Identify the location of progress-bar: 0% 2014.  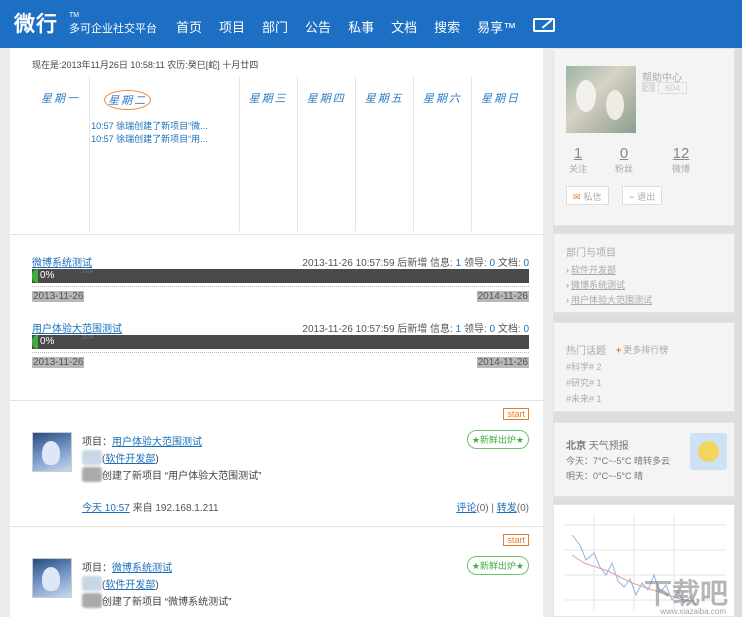
(280, 276).